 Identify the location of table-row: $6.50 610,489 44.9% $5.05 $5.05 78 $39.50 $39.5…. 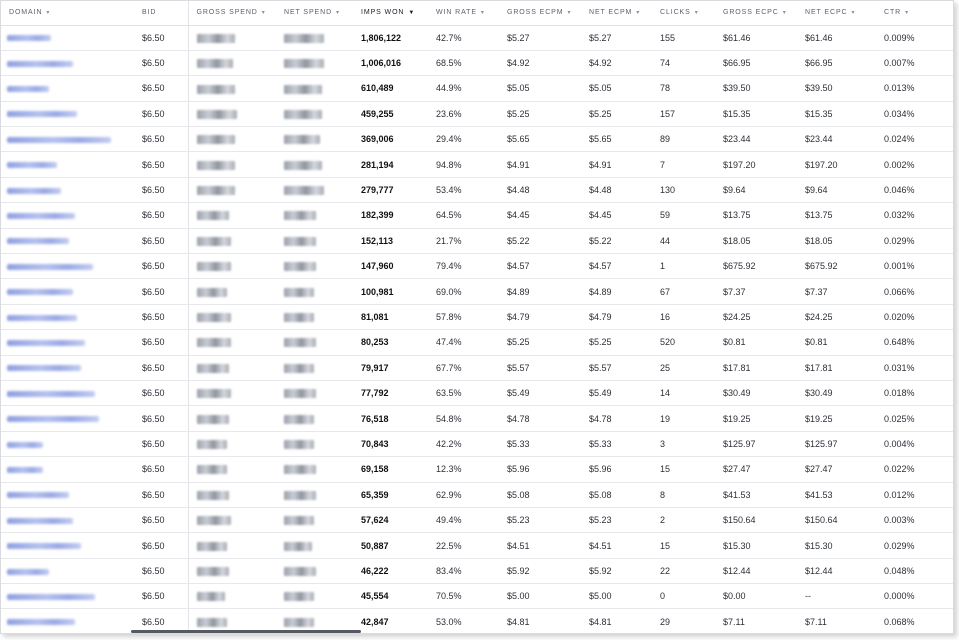
(477, 88).